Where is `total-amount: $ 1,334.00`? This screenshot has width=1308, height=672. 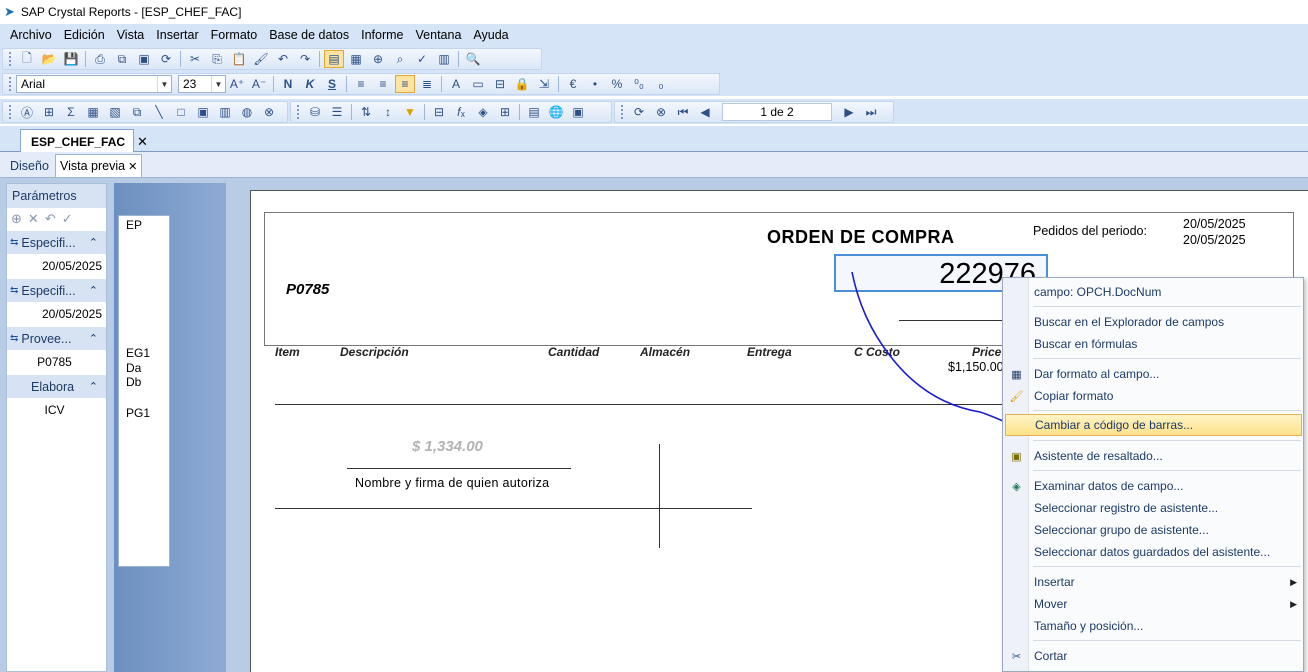 total-amount: $ 1,334.00 is located at coordinates (447, 446).